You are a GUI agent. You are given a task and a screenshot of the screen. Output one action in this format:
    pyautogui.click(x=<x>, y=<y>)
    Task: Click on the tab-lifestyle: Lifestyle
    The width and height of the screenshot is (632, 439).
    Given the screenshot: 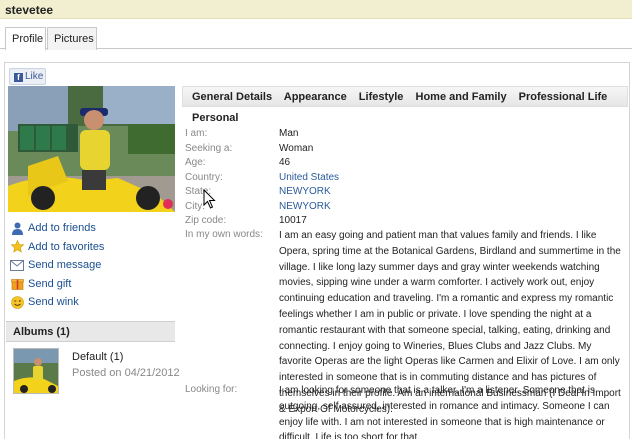 What is the action you would take?
    pyautogui.click(x=381, y=97)
    